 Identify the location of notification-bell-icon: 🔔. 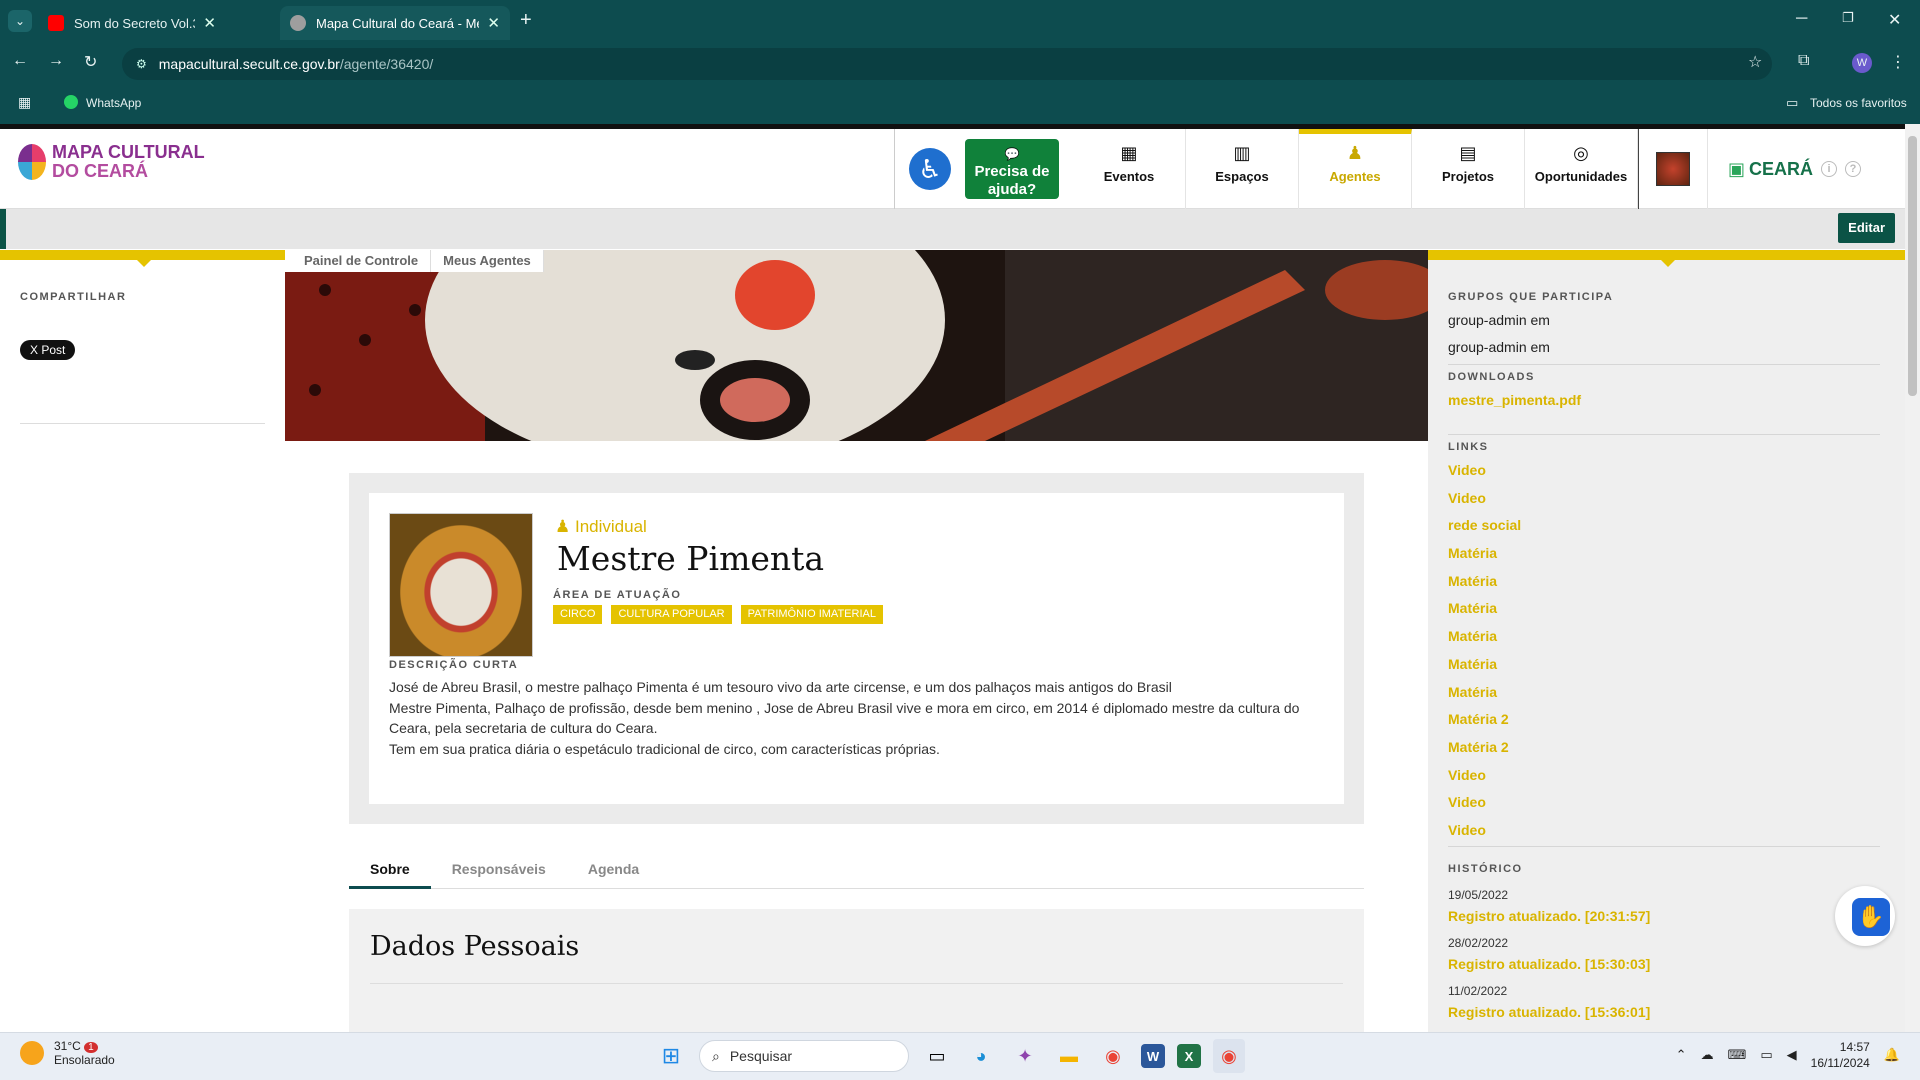
(1892, 1055).